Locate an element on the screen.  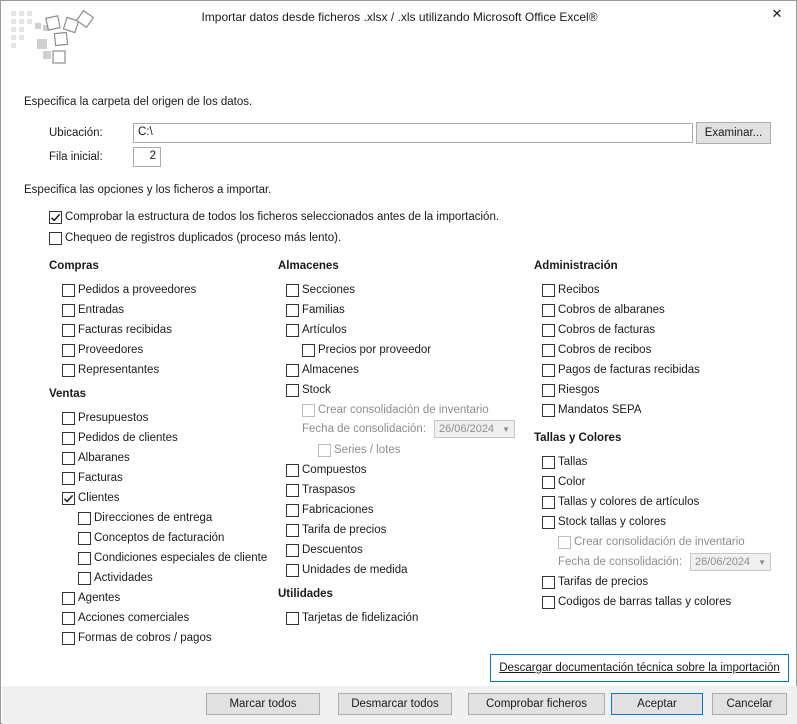
compras-pedidos-checkbox: Pedidos a proveedores is located at coordinates (129, 290).